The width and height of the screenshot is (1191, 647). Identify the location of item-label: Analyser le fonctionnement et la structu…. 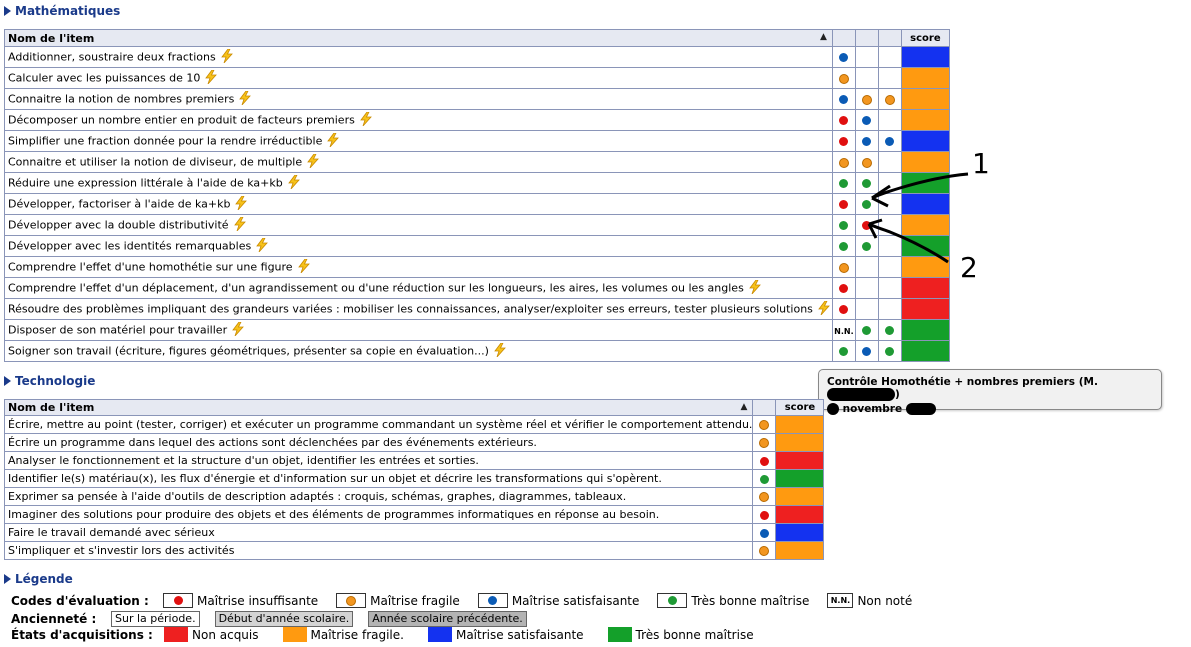
(243, 460).